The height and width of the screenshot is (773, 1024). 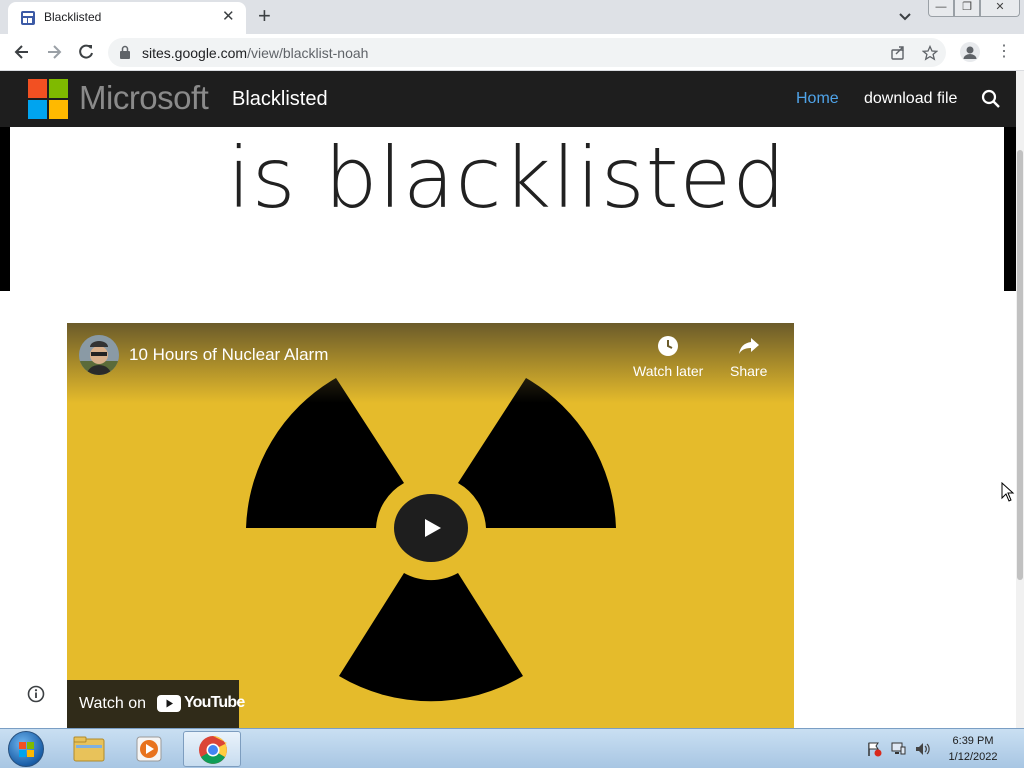 What do you see at coordinates (228, 17) in the screenshot?
I see `tab-close-icon: ✕` at bounding box center [228, 17].